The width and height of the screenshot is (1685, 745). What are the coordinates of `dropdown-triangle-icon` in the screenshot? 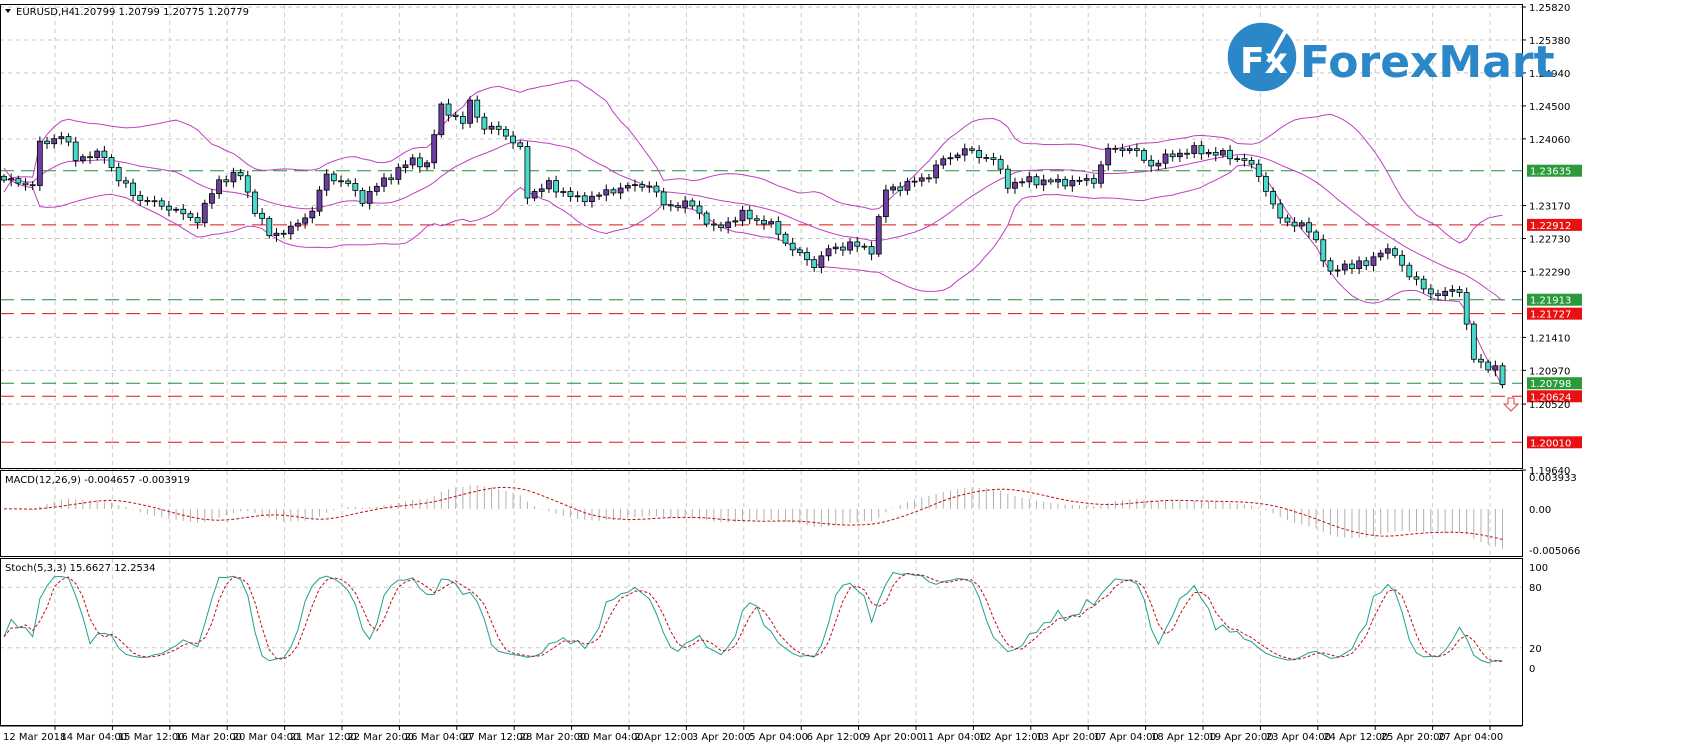 It's located at (8, 11).